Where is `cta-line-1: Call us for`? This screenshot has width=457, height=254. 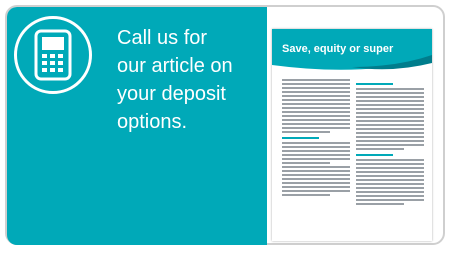 cta-line-1: Call us for is located at coordinates (162, 38).